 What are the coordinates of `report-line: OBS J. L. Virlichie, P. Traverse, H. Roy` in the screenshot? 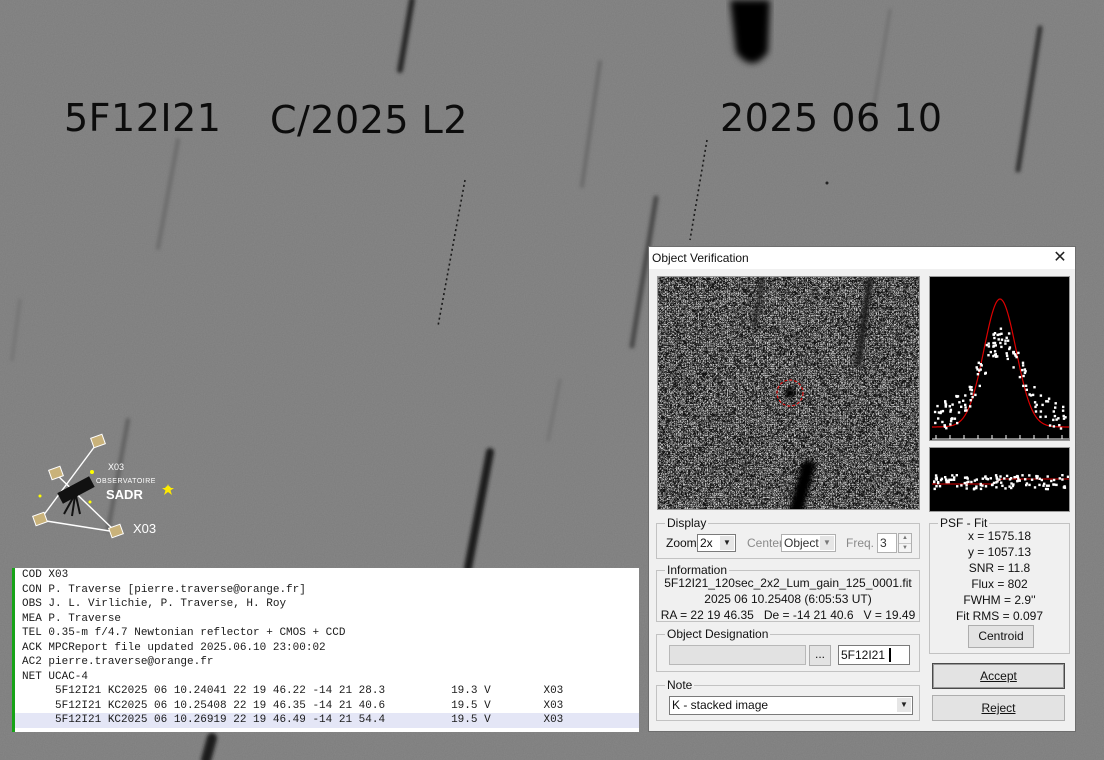 It's located at (154, 604).